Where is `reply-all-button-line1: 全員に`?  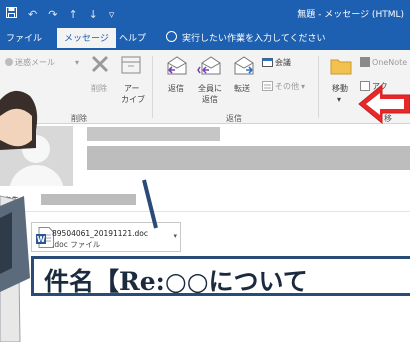 reply-all-button-line1: 全員に is located at coordinates (210, 89).